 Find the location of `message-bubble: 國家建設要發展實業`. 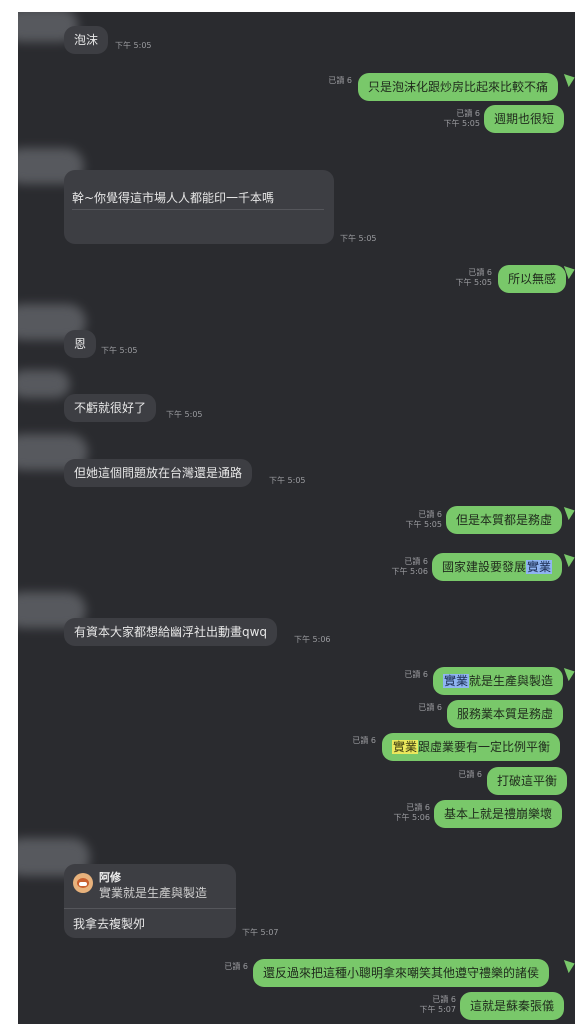

message-bubble: 國家建設要發展實業 is located at coordinates (497, 567).